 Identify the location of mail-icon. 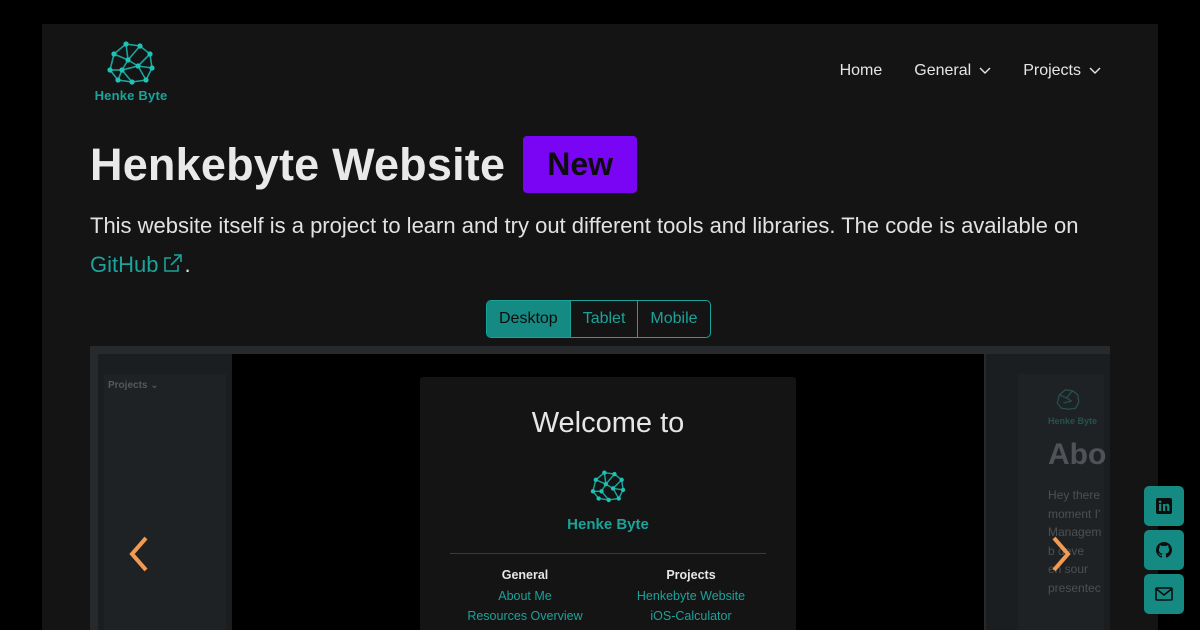
(1164, 594).